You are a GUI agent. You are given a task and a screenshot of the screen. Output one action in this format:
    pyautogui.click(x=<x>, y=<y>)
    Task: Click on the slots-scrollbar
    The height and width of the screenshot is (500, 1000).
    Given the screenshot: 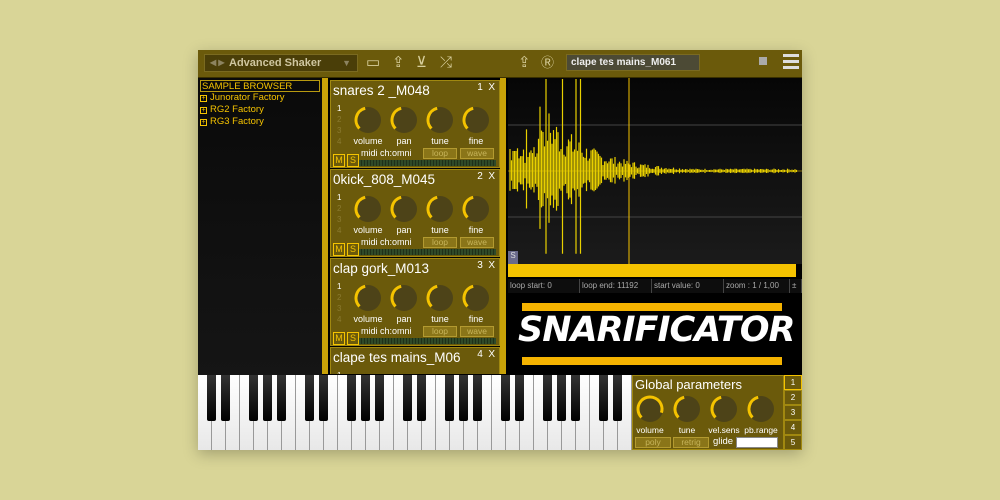 What is the action you would take?
    pyautogui.click(x=503, y=226)
    